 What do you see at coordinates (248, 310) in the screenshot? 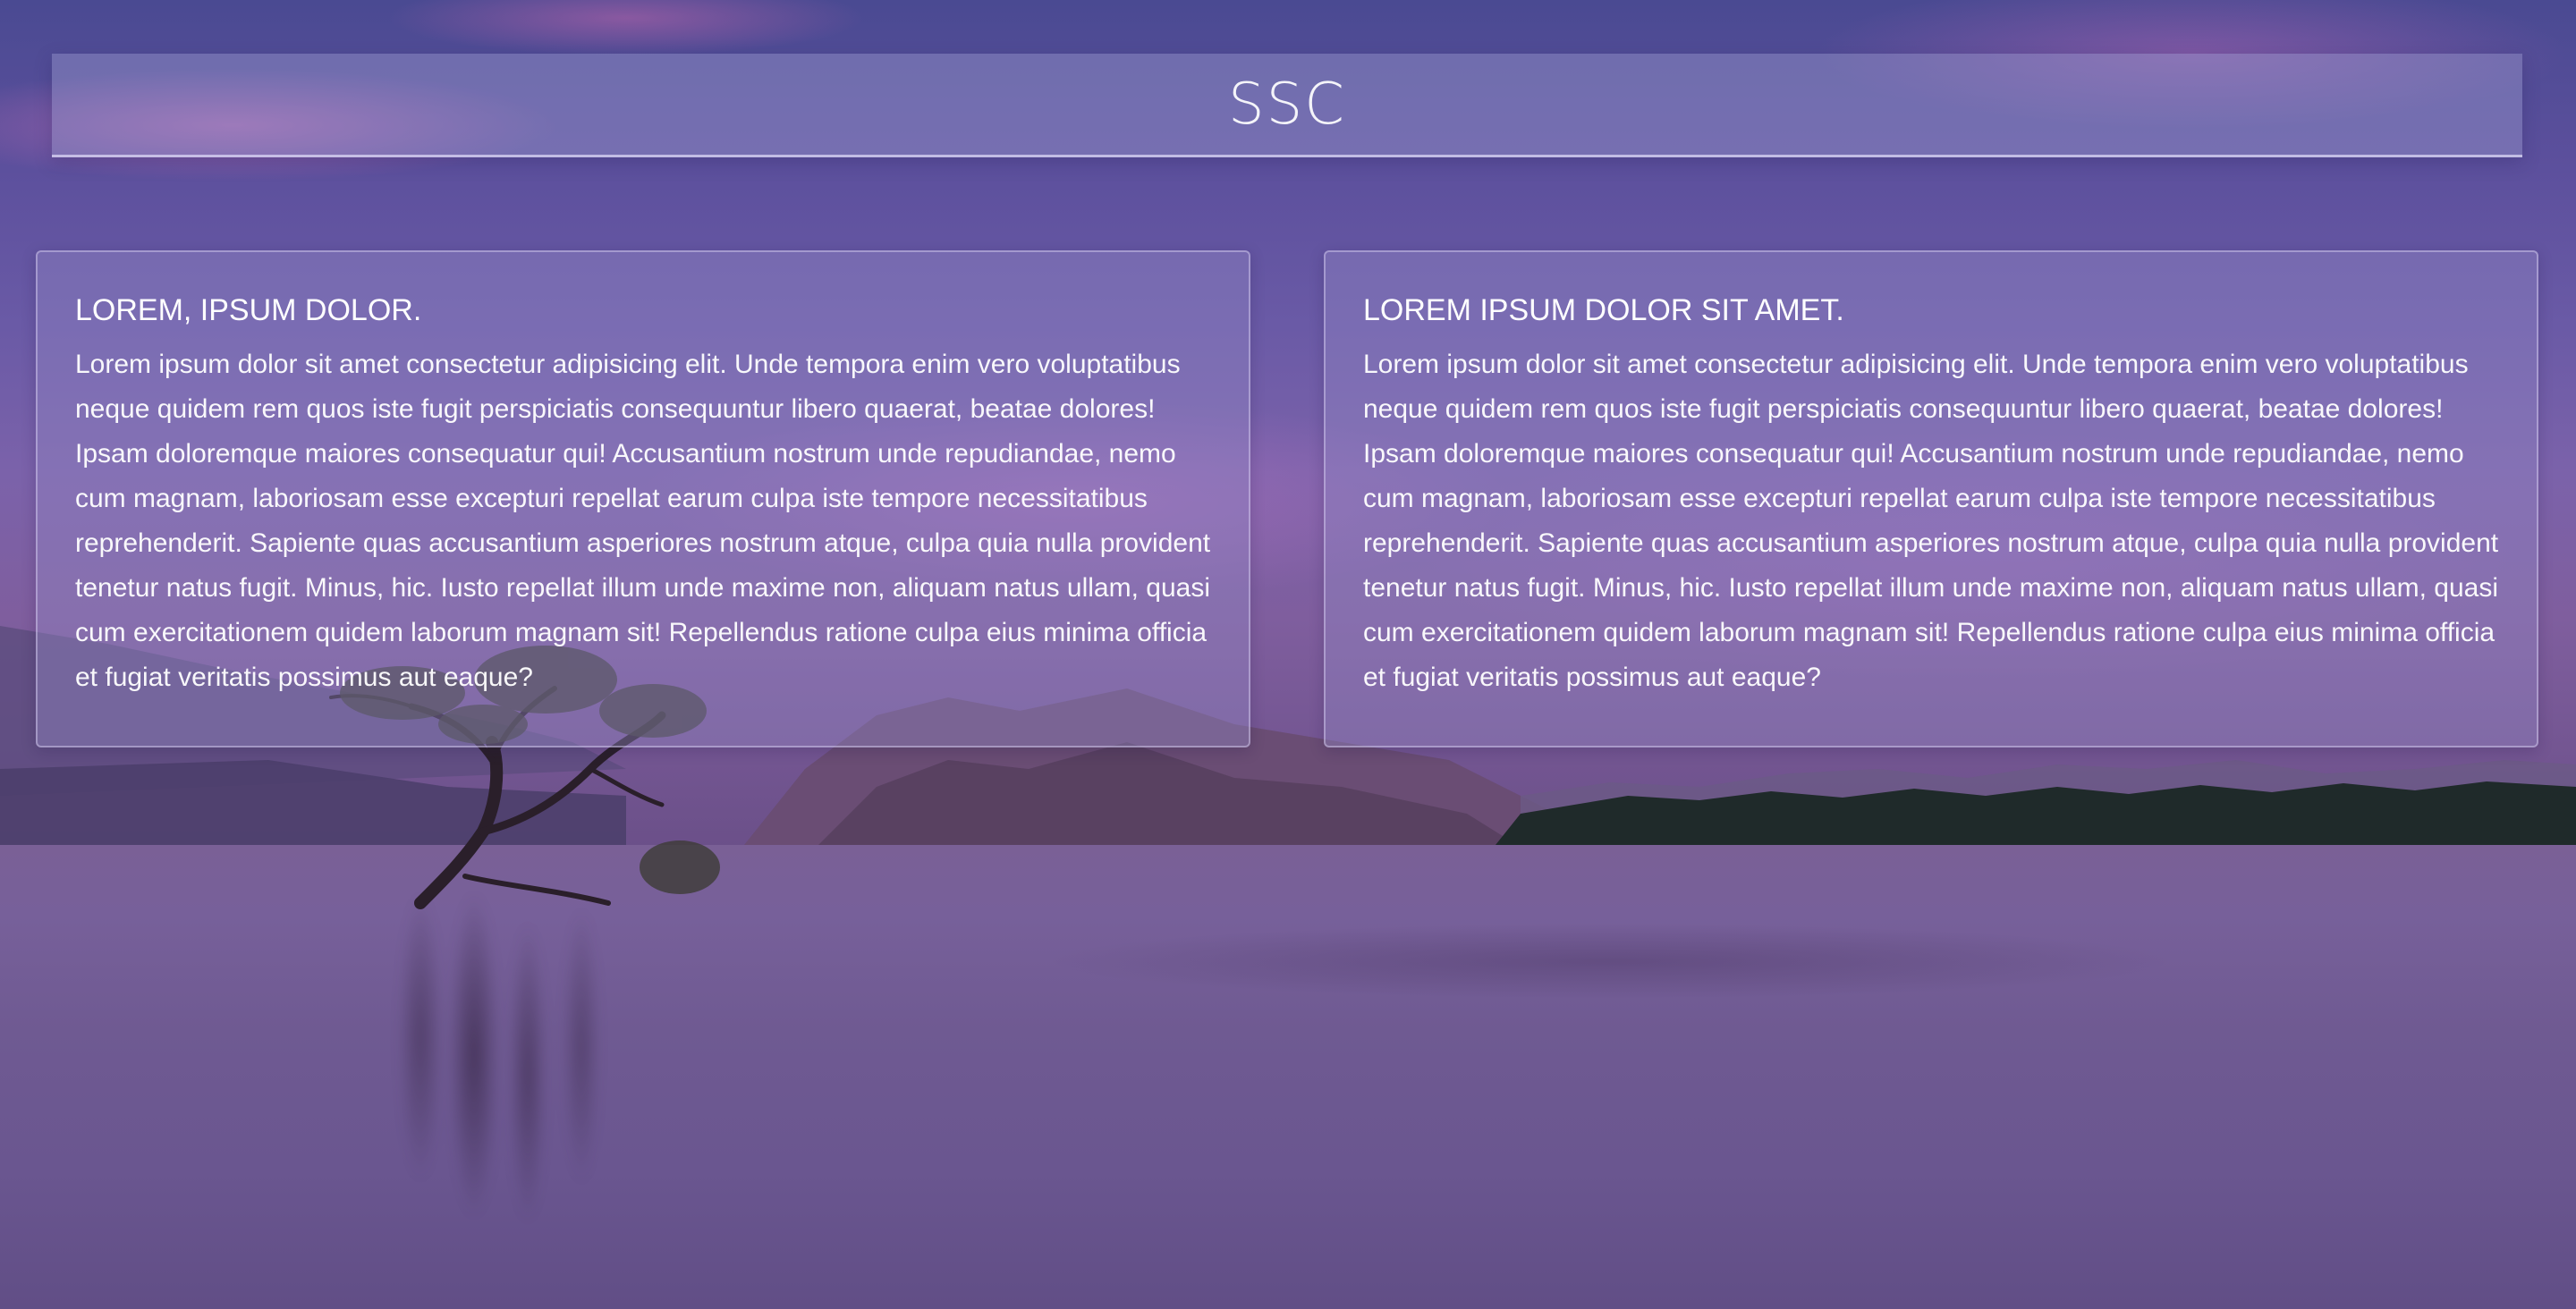
I see `card-title: LOREM, IPSUM DOLOR.` at bounding box center [248, 310].